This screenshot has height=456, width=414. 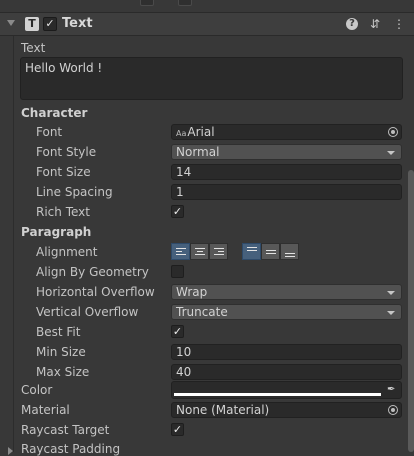 What do you see at coordinates (10, 451) in the screenshot?
I see `raycast-padding-foldout-icon` at bounding box center [10, 451].